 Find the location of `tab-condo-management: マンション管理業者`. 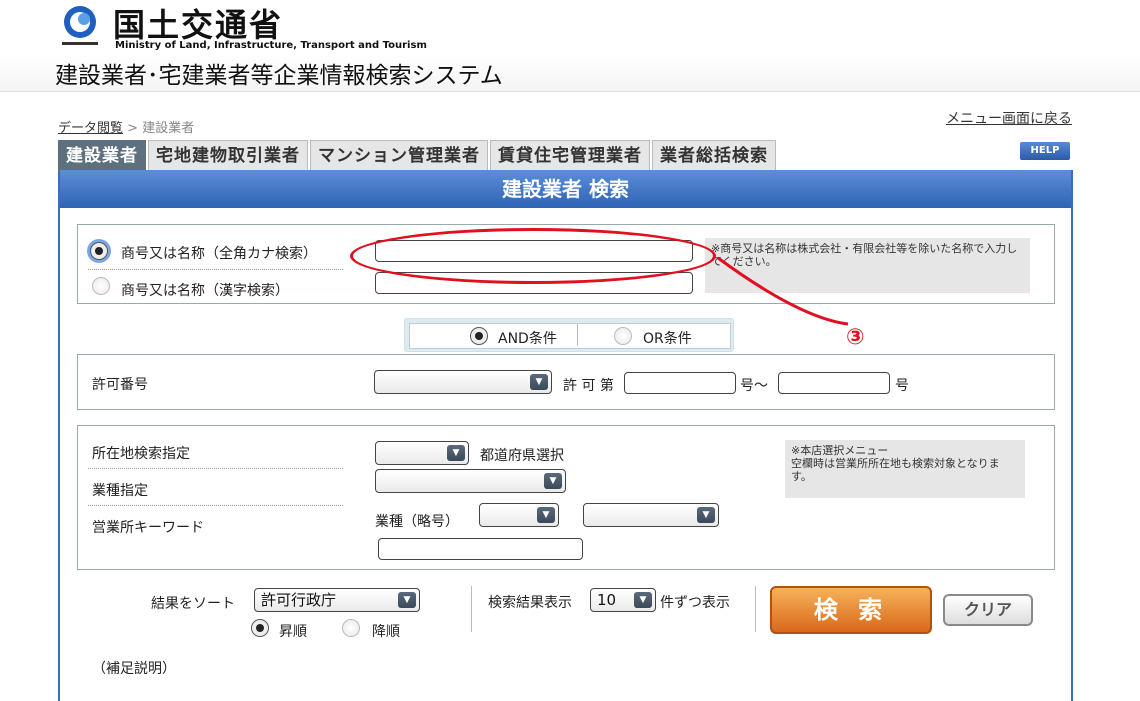

tab-condo-management: マンション管理業者 is located at coordinates (399, 155).